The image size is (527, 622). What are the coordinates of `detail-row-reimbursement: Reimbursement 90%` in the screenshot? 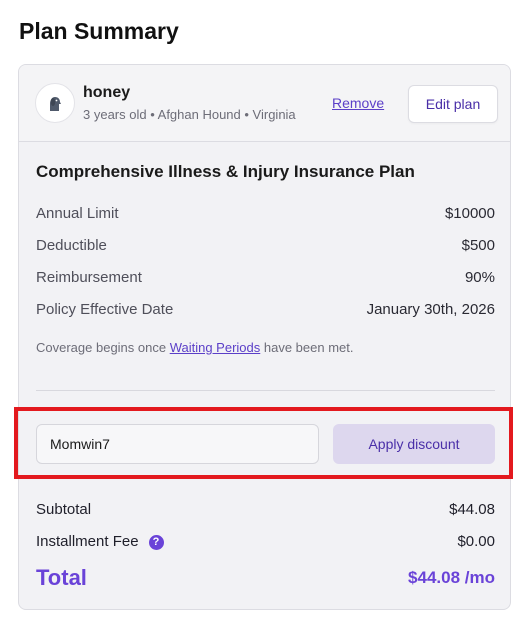 It's located at (265, 277).